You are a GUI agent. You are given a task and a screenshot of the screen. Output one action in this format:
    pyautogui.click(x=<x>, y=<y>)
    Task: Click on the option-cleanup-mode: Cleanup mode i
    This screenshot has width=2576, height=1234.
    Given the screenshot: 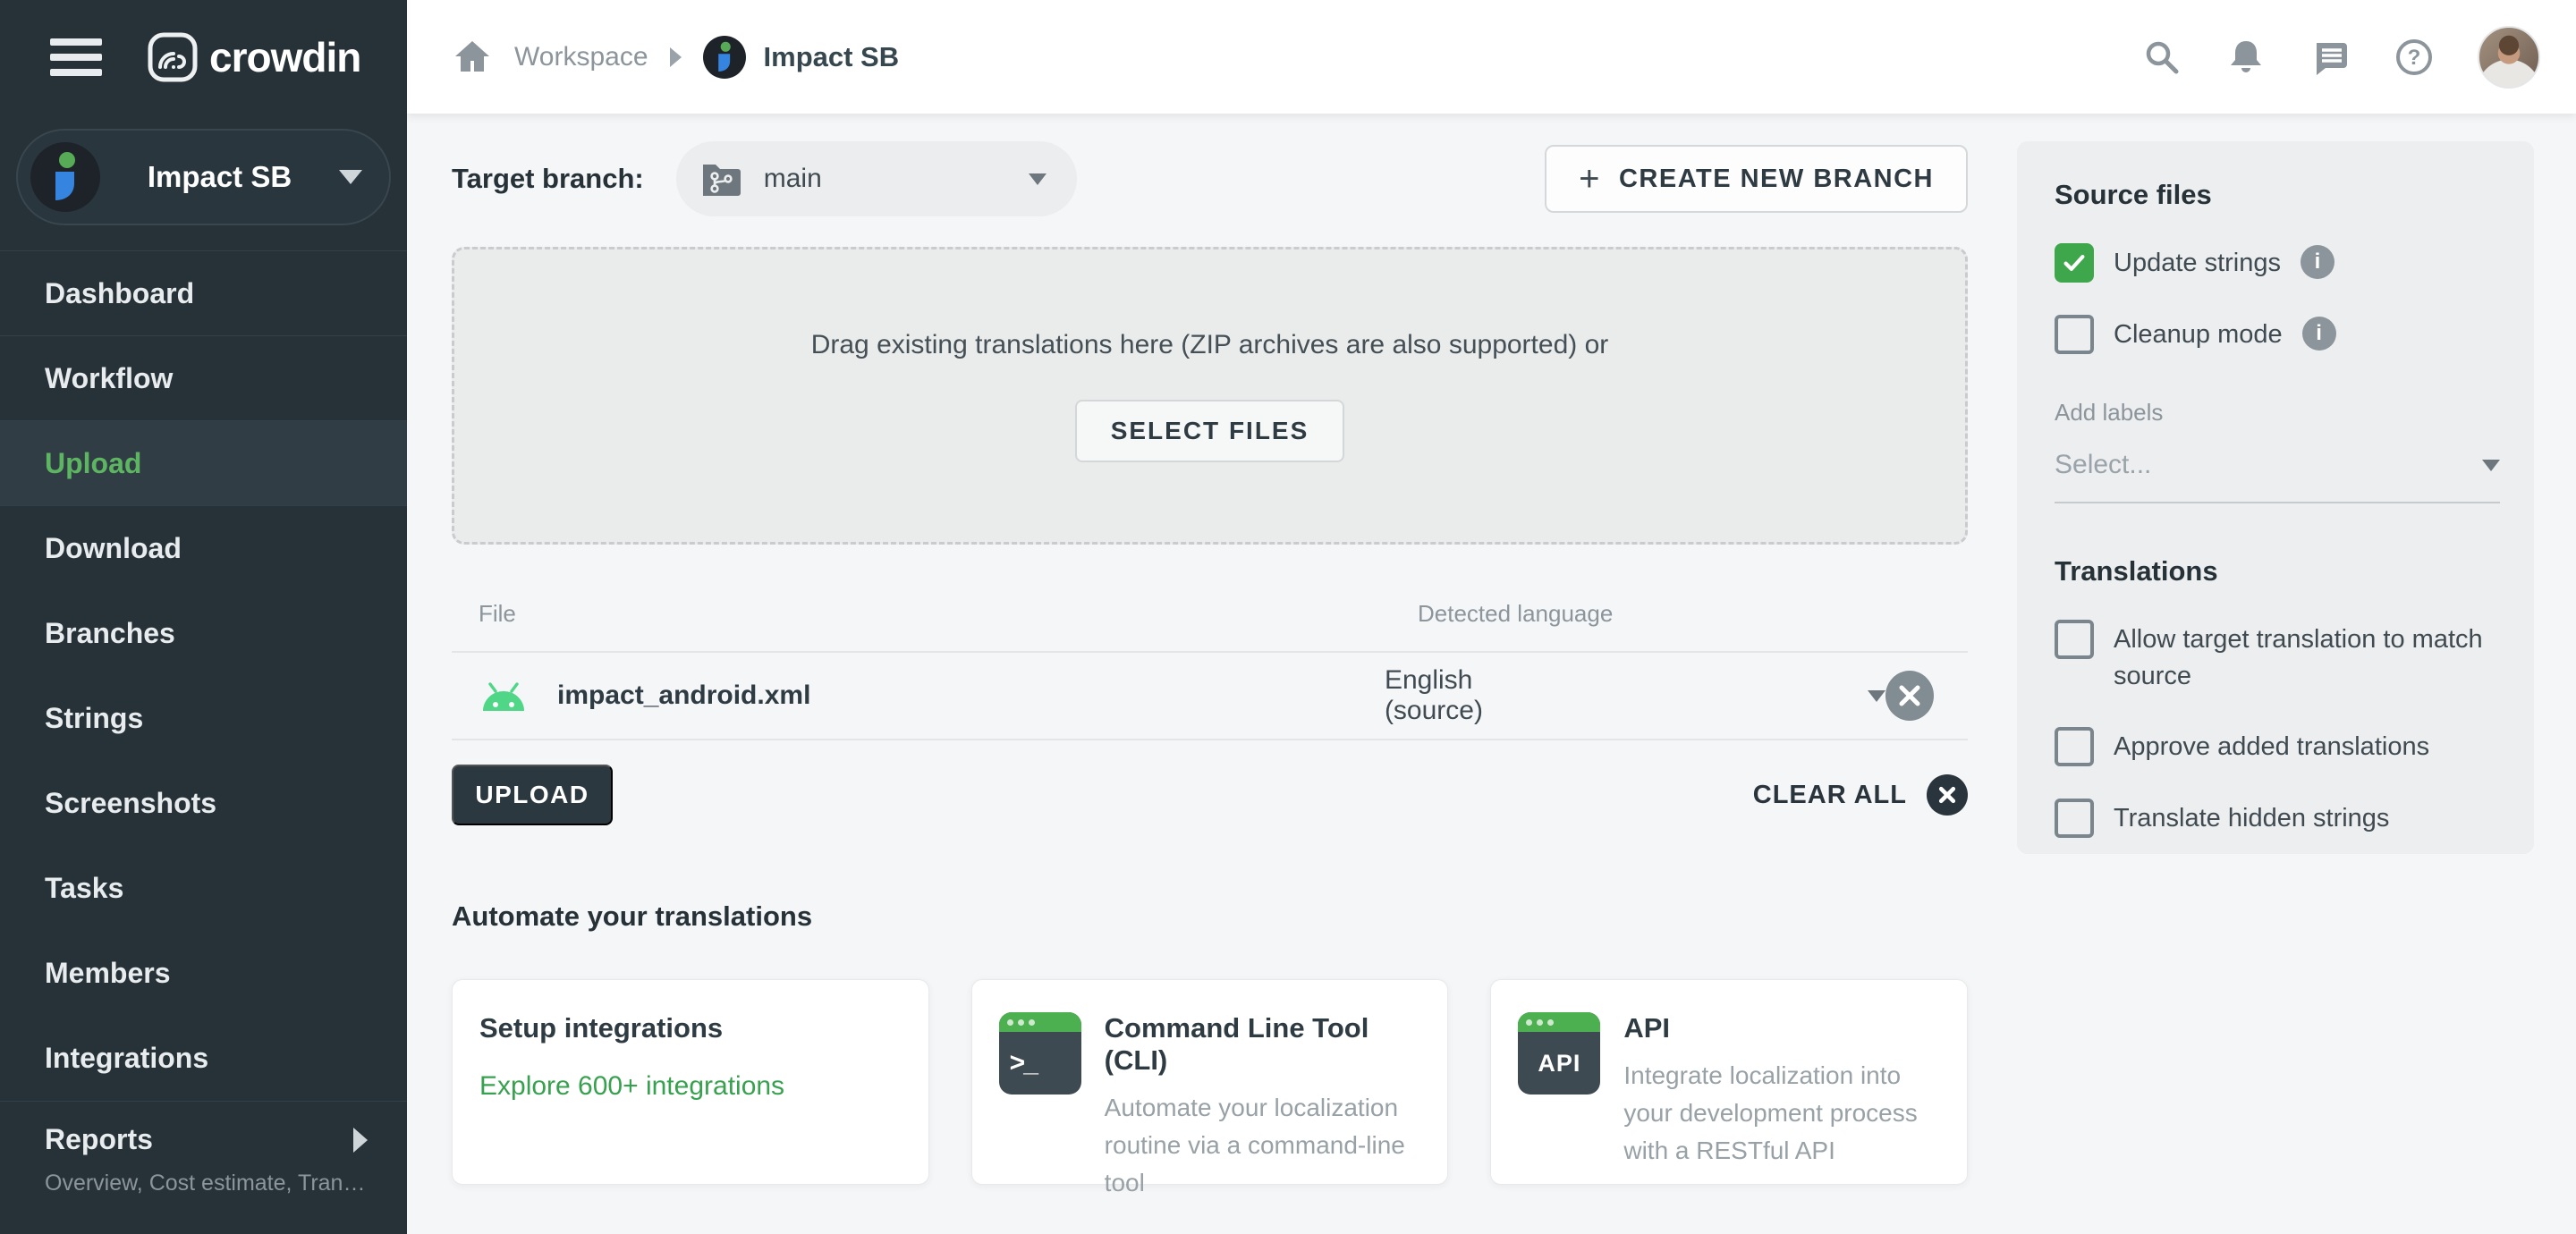 What is the action you would take?
    pyautogui.click(x=2282, y=334)
    